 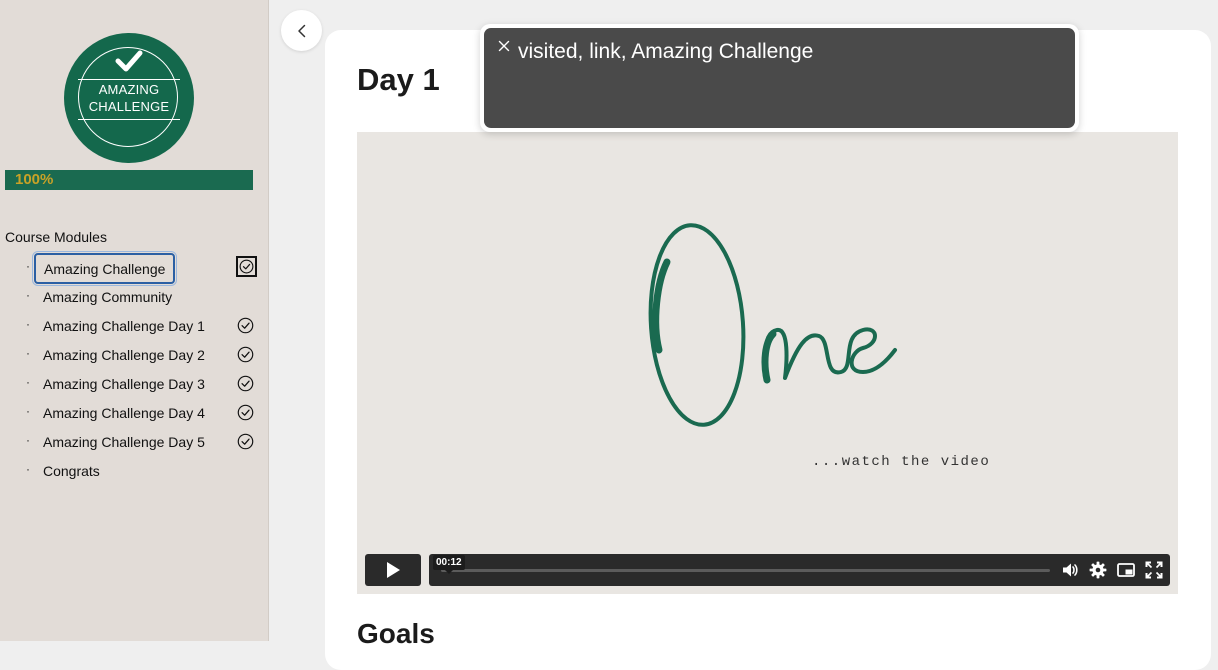 What do you see at coordinates (71, 471) in the screenshot?
I see `module-link: Congrats` at bounding box center [71, 471].